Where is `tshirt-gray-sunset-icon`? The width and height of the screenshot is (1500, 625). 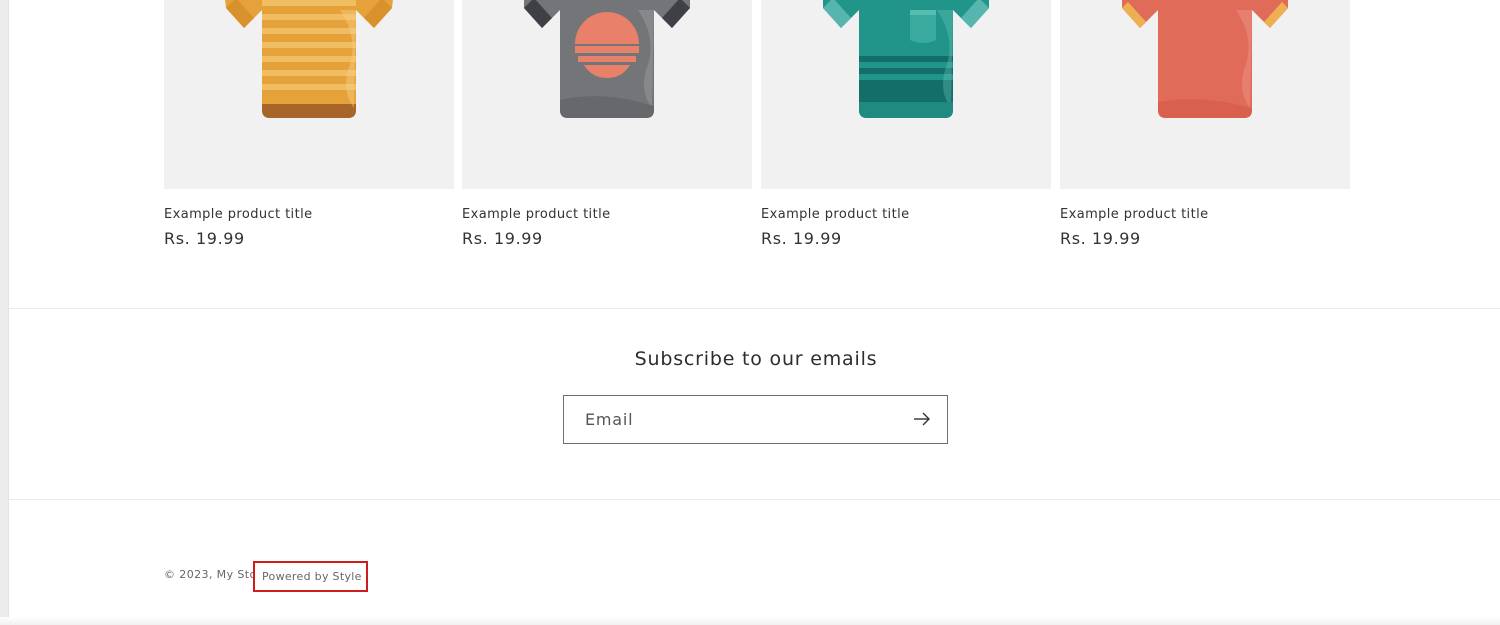
tshirt-gray-sunset-icon is located at coordinates (607, 59).